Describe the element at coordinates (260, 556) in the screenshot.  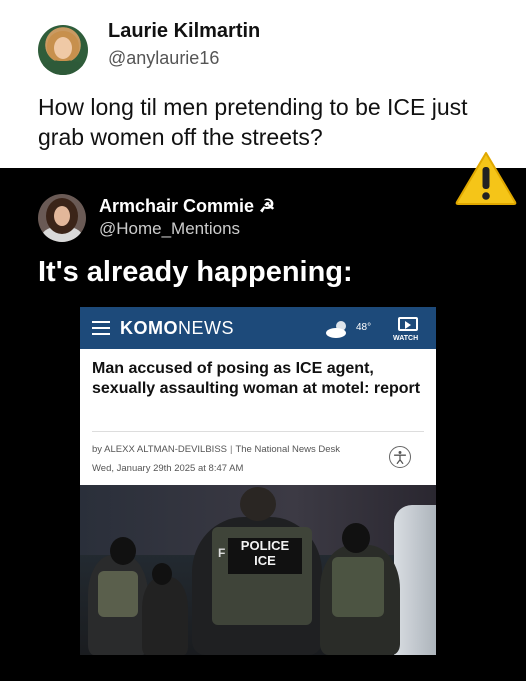
I see `police-ice-patch: F POLICE ICE` at that location.